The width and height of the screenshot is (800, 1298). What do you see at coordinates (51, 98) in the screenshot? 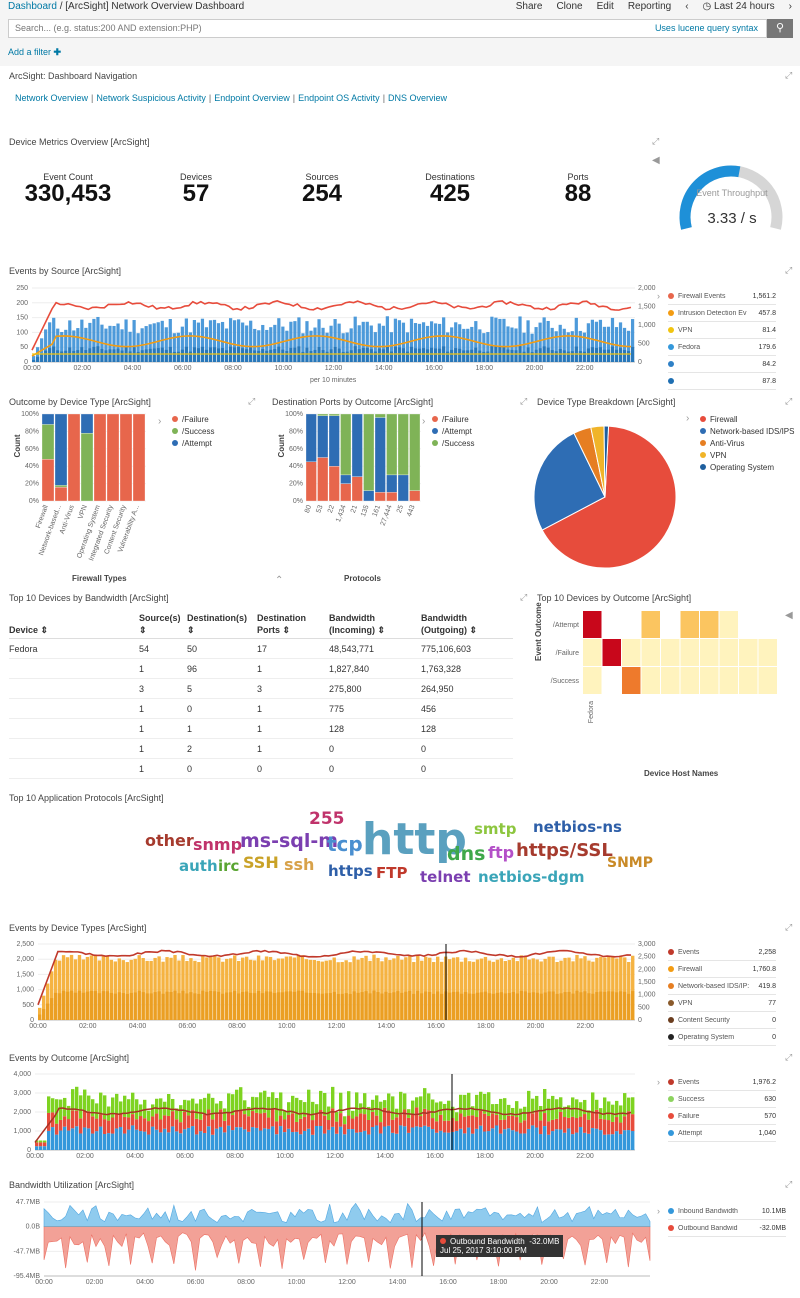
I see `nav-link-1: Network Overview` at bounding box center [51, 98].